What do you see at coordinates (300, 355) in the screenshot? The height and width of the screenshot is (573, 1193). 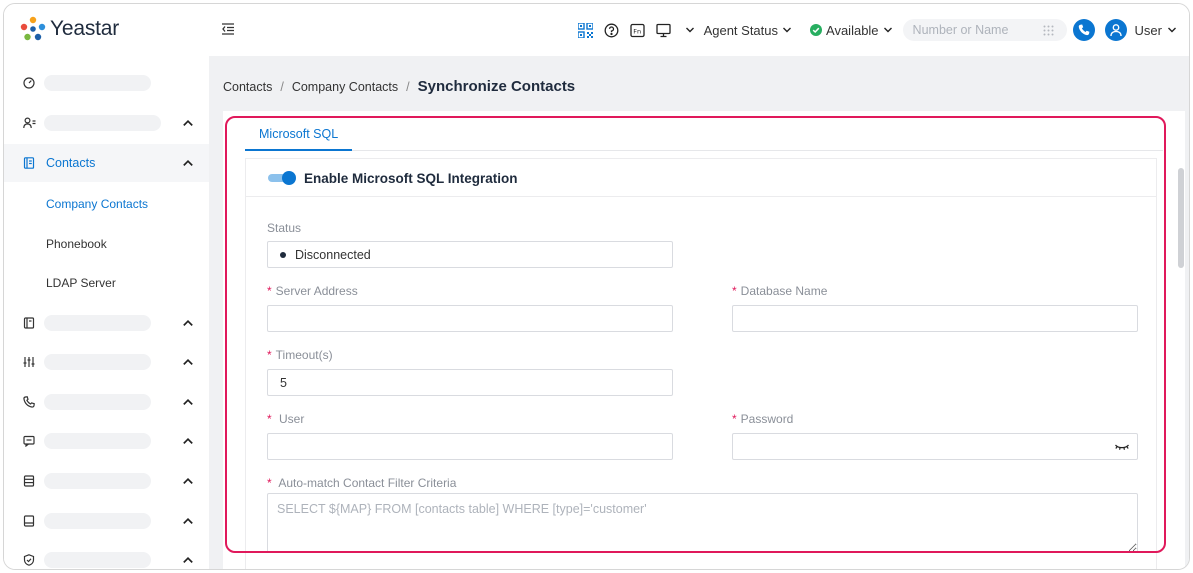 I see `timeout-label: * Timeout(s)` at bounding box center [300, 355].